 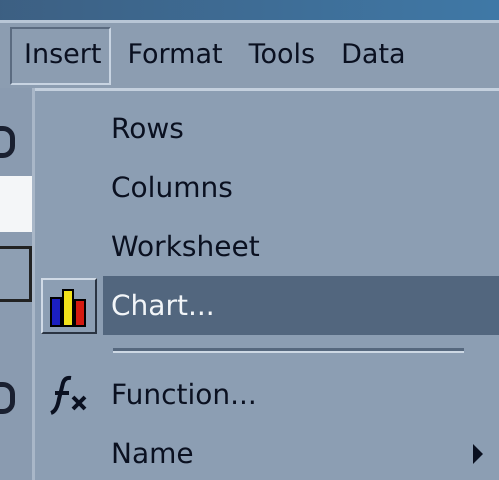 I want to click on submenu-arrow-icon, so click(x=478, y=454).